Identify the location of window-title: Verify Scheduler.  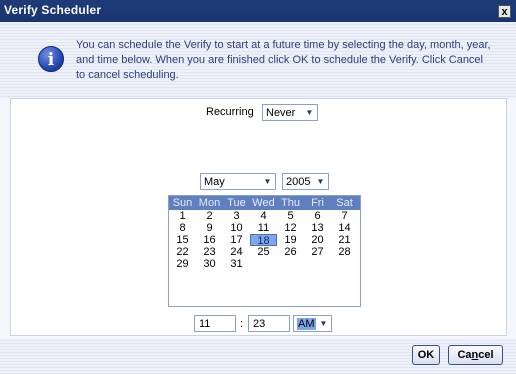
(53, 10).